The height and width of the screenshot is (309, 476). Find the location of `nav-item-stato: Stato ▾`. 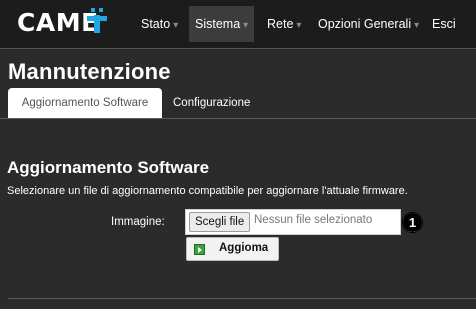

nav-item-stato: Stato ▾ is located at coordinates (159, 24).